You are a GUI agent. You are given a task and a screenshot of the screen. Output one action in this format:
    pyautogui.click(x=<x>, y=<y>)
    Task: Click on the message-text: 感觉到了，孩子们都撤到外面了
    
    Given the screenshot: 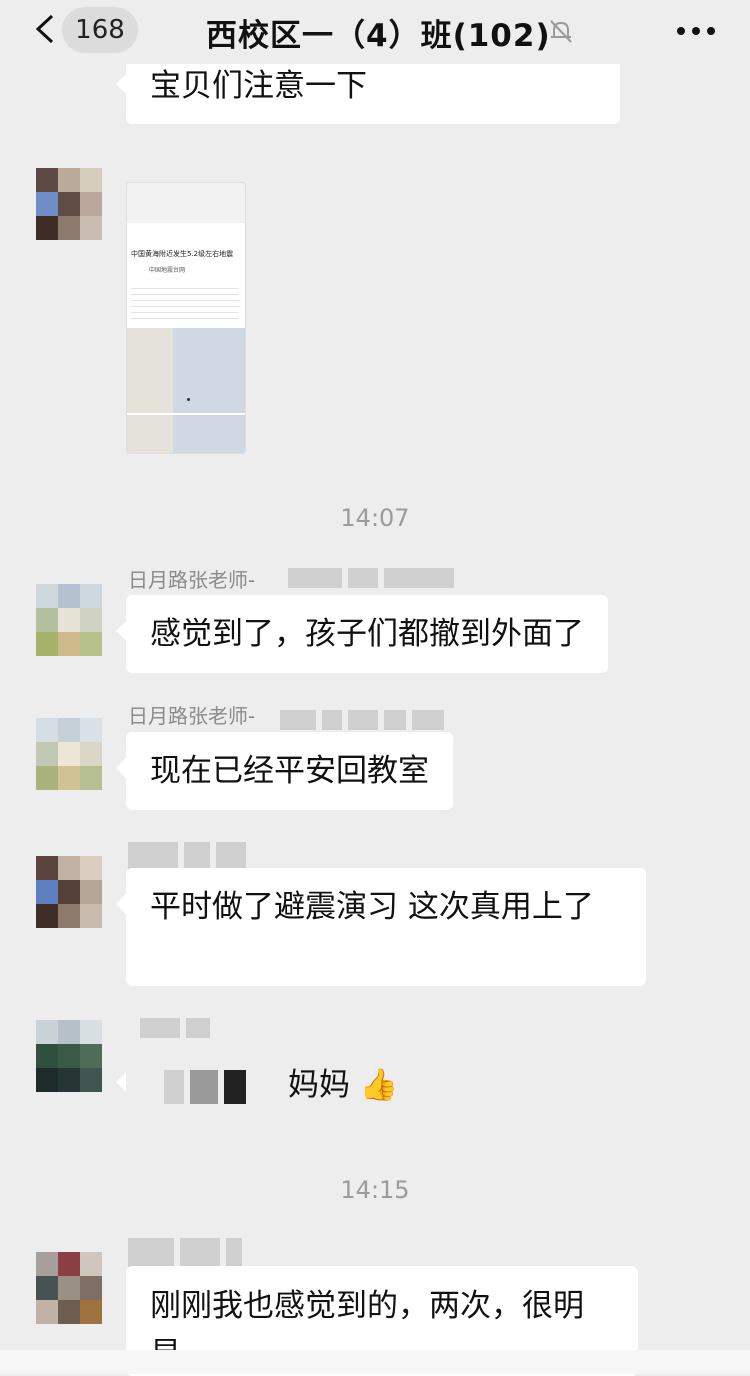 What is the action you would take?
    pyautogui.click(x=367, y=634)
    